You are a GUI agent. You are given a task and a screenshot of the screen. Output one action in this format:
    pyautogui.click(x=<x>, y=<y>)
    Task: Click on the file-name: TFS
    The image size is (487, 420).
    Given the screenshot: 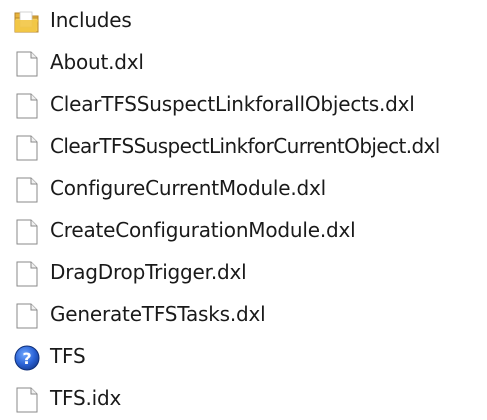 What is the action you would take?
    pyautogui.click(x=68, y=356)
    